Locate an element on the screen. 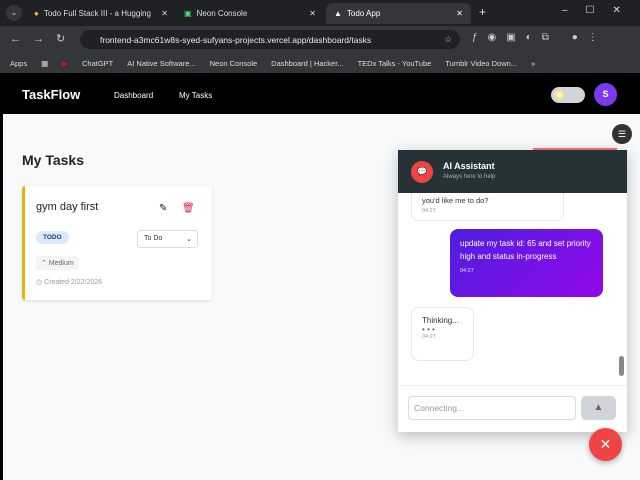  new-tab-button: + is located at coordinates (482, 12).